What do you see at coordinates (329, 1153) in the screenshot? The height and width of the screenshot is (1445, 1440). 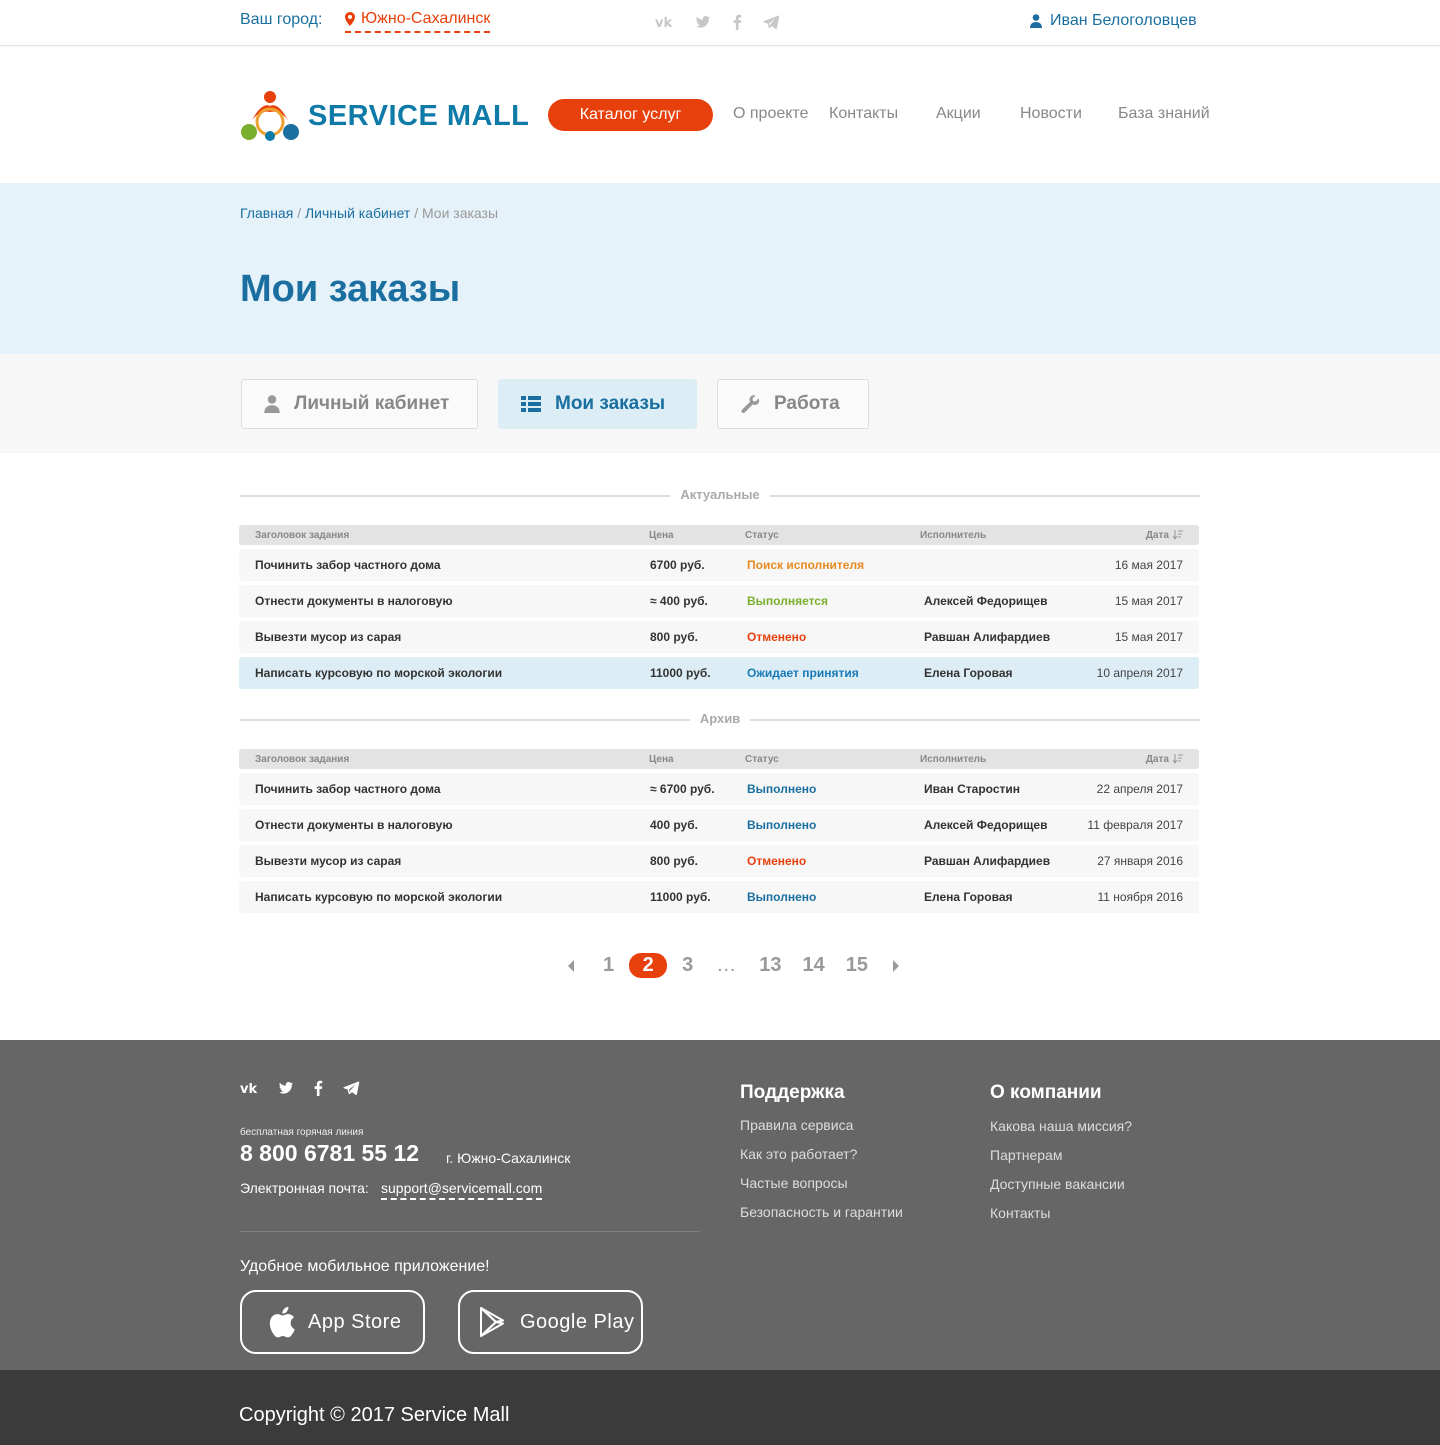 I see `hotline-phone: 8 800 6781 55 12` at bounding box center [329, 1153].